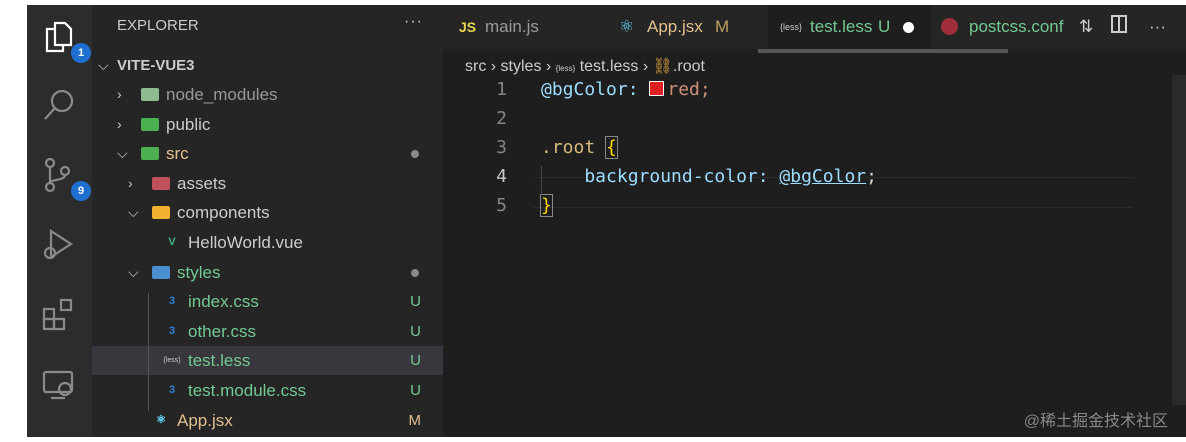  I want to click on item-name: components, so click(223, 213).